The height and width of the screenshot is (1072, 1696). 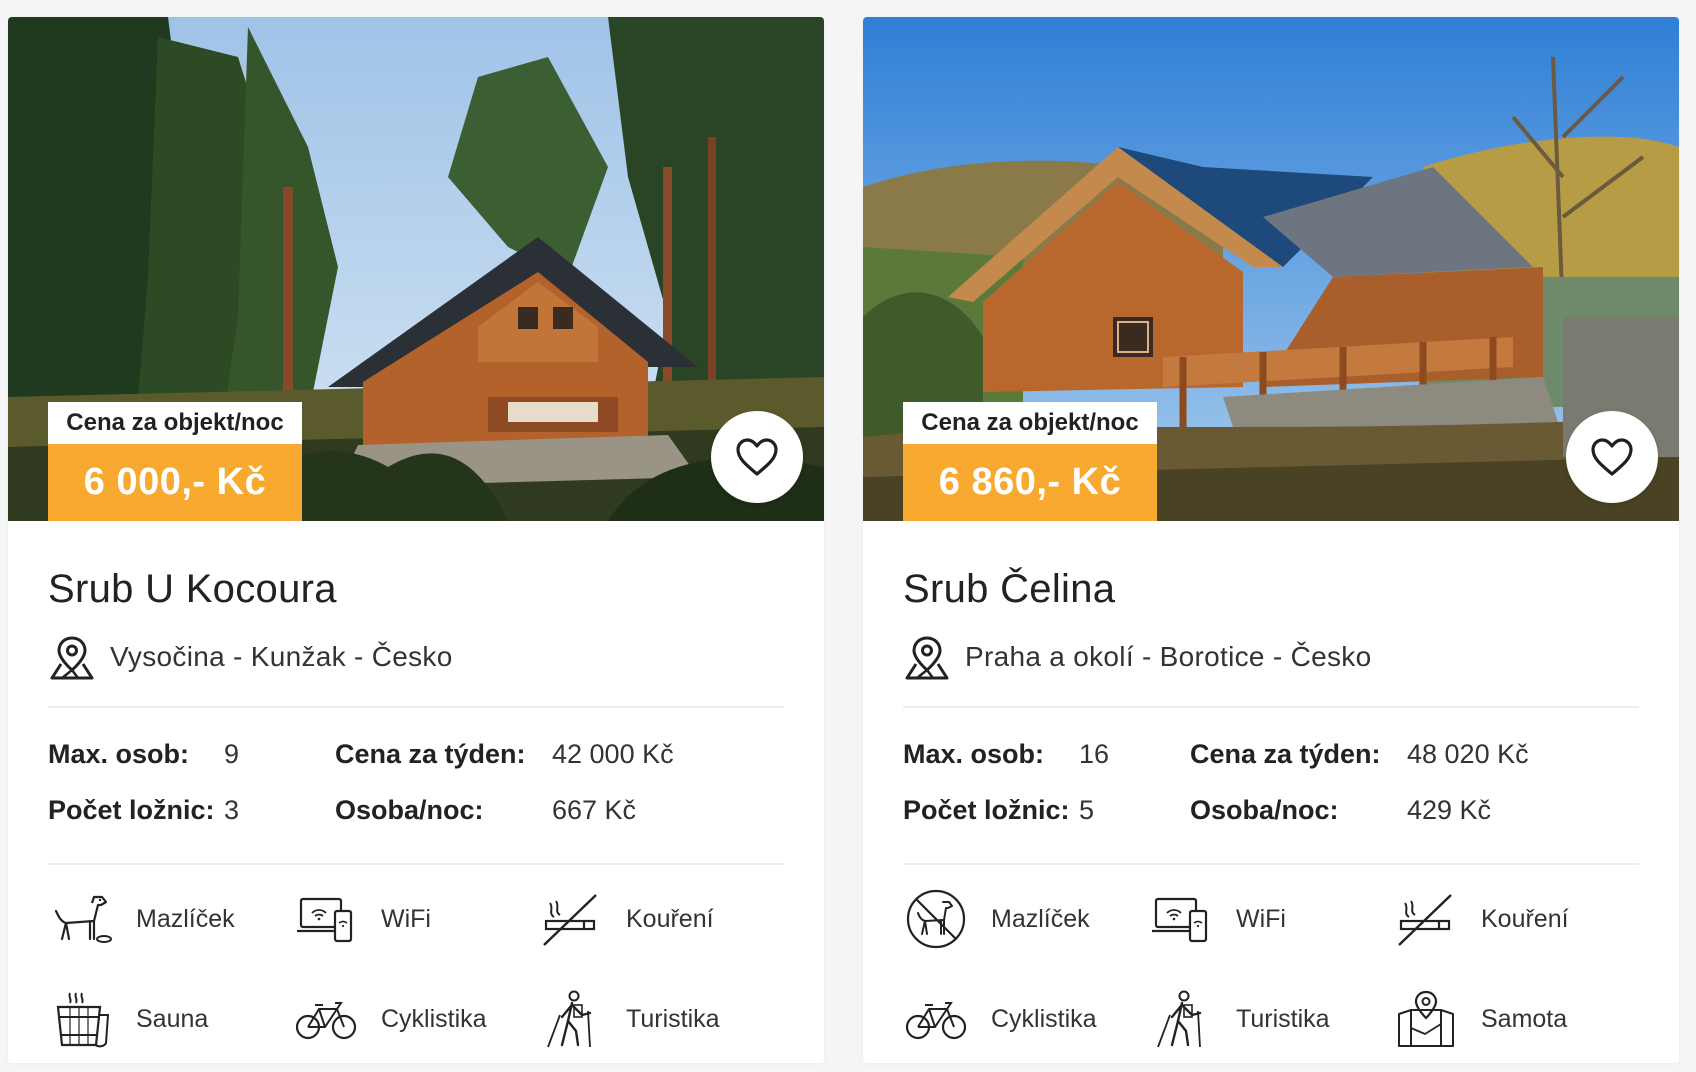 I want to click on location-row: Praha a okolí - Borotice - Česko, so click(x=1137, y=657).